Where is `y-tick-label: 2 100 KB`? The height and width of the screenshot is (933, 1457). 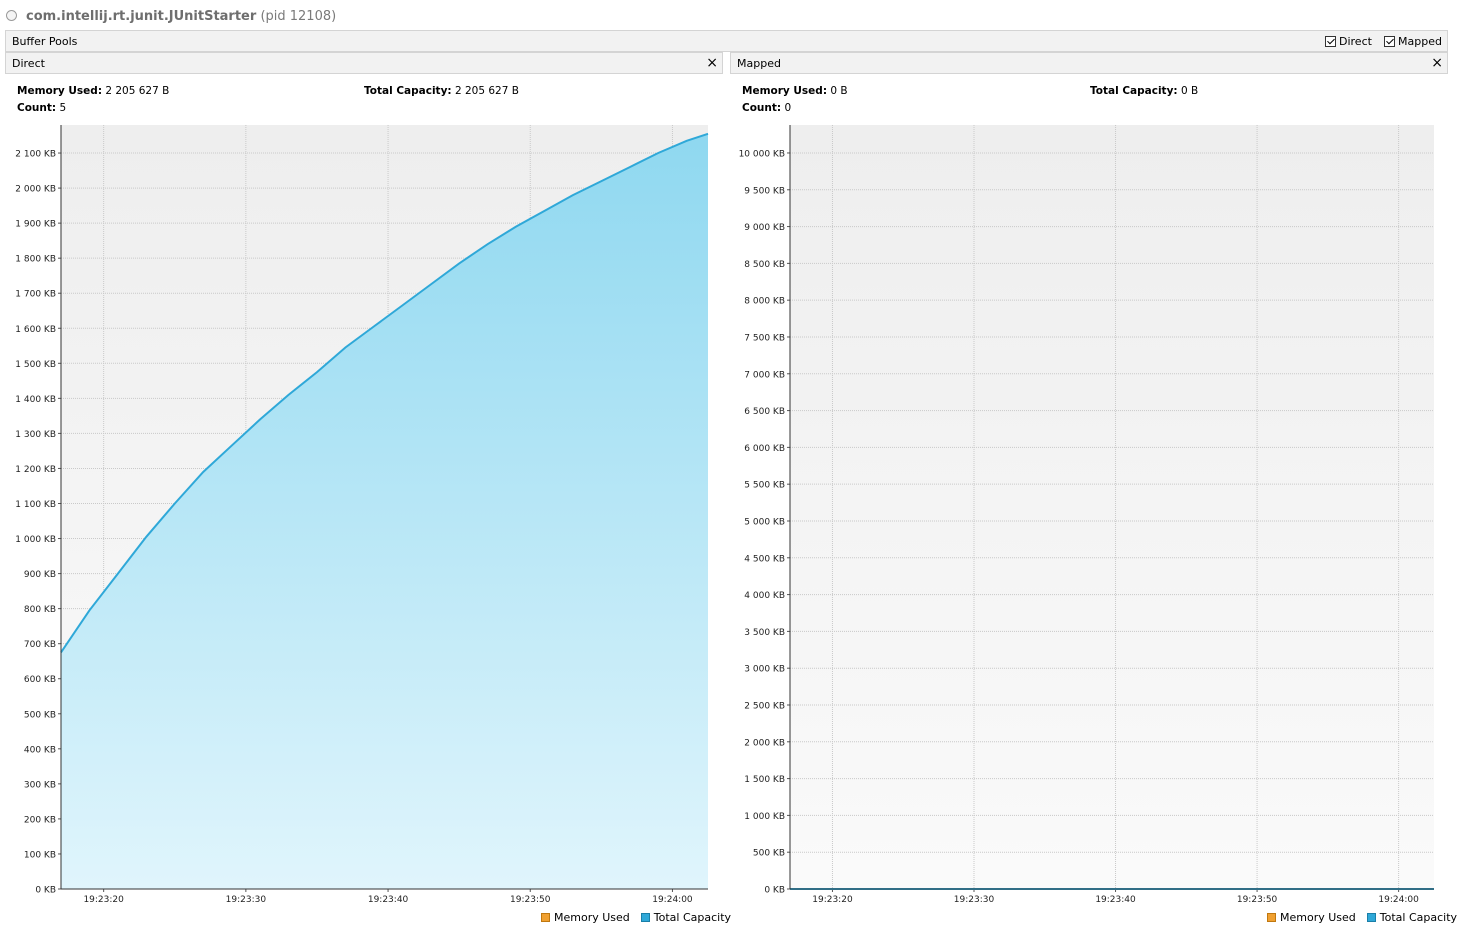 y-tick-label: 2 100 KB is located at coordinates (35, 155).